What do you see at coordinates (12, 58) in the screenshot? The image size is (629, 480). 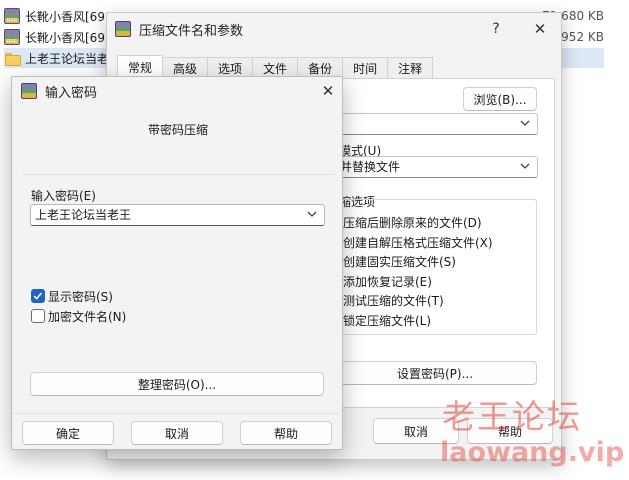 I see `folder-icon` at bounding box center [12, 58].